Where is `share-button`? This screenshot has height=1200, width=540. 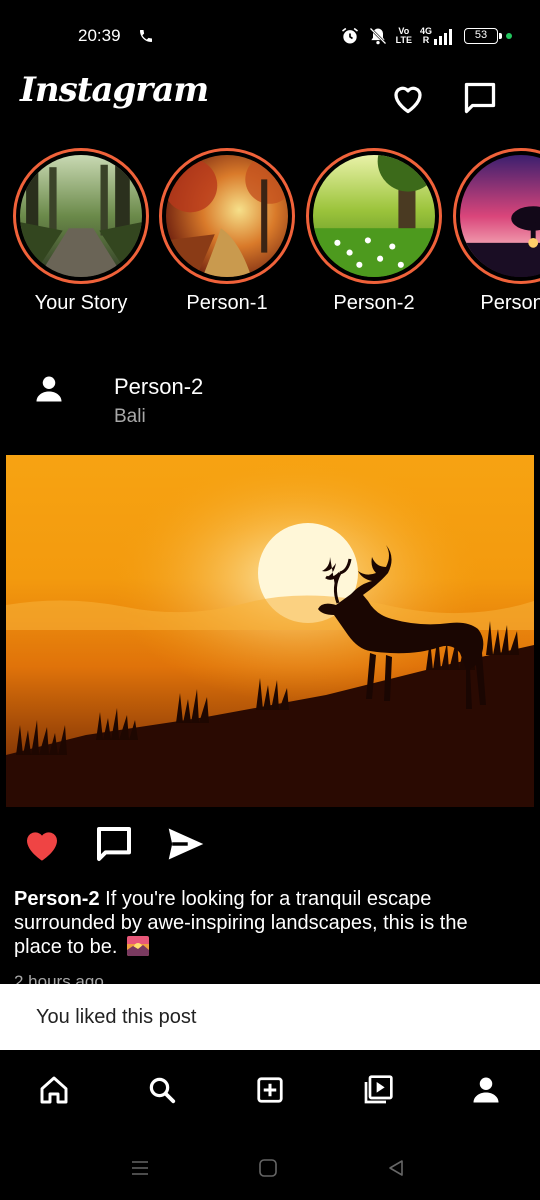
share-button is located at coordinates (186, 844).